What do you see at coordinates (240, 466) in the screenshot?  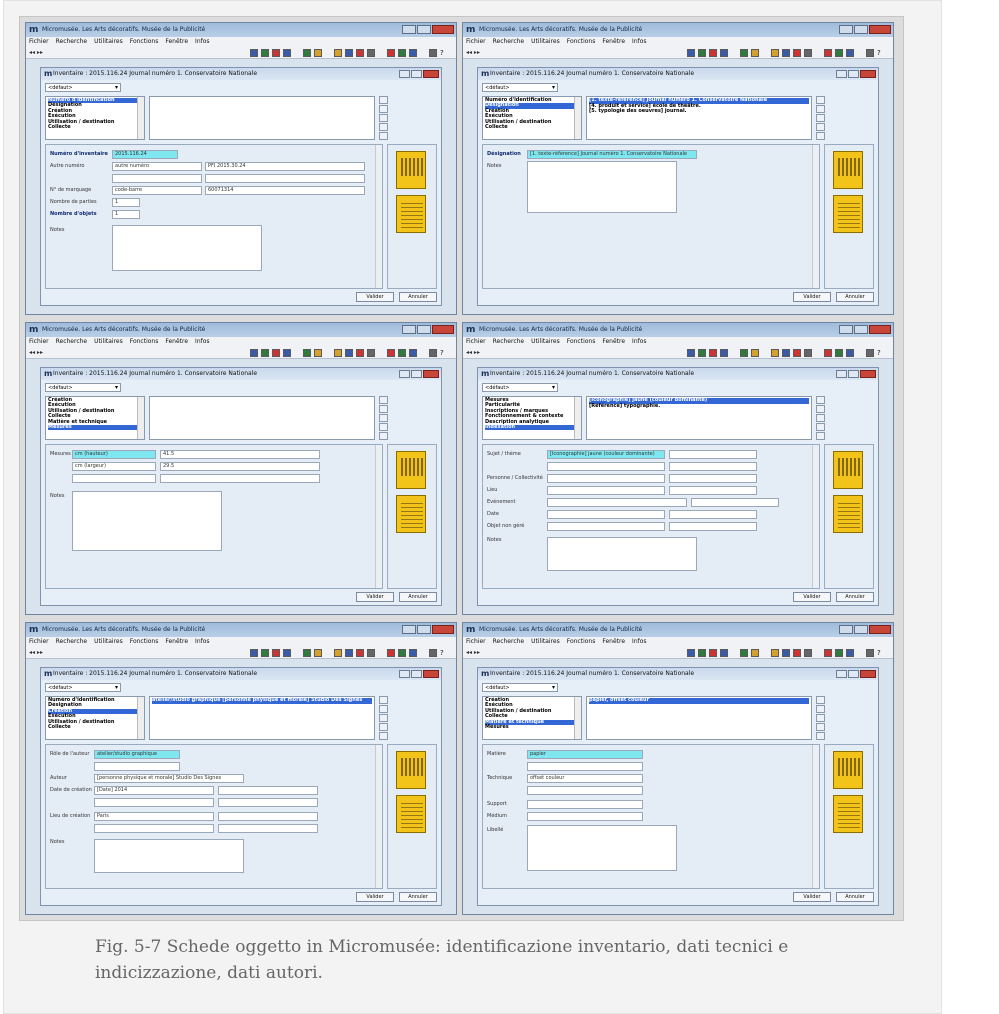 I see `text-field: 29.5` at bounding box center [240, 466].